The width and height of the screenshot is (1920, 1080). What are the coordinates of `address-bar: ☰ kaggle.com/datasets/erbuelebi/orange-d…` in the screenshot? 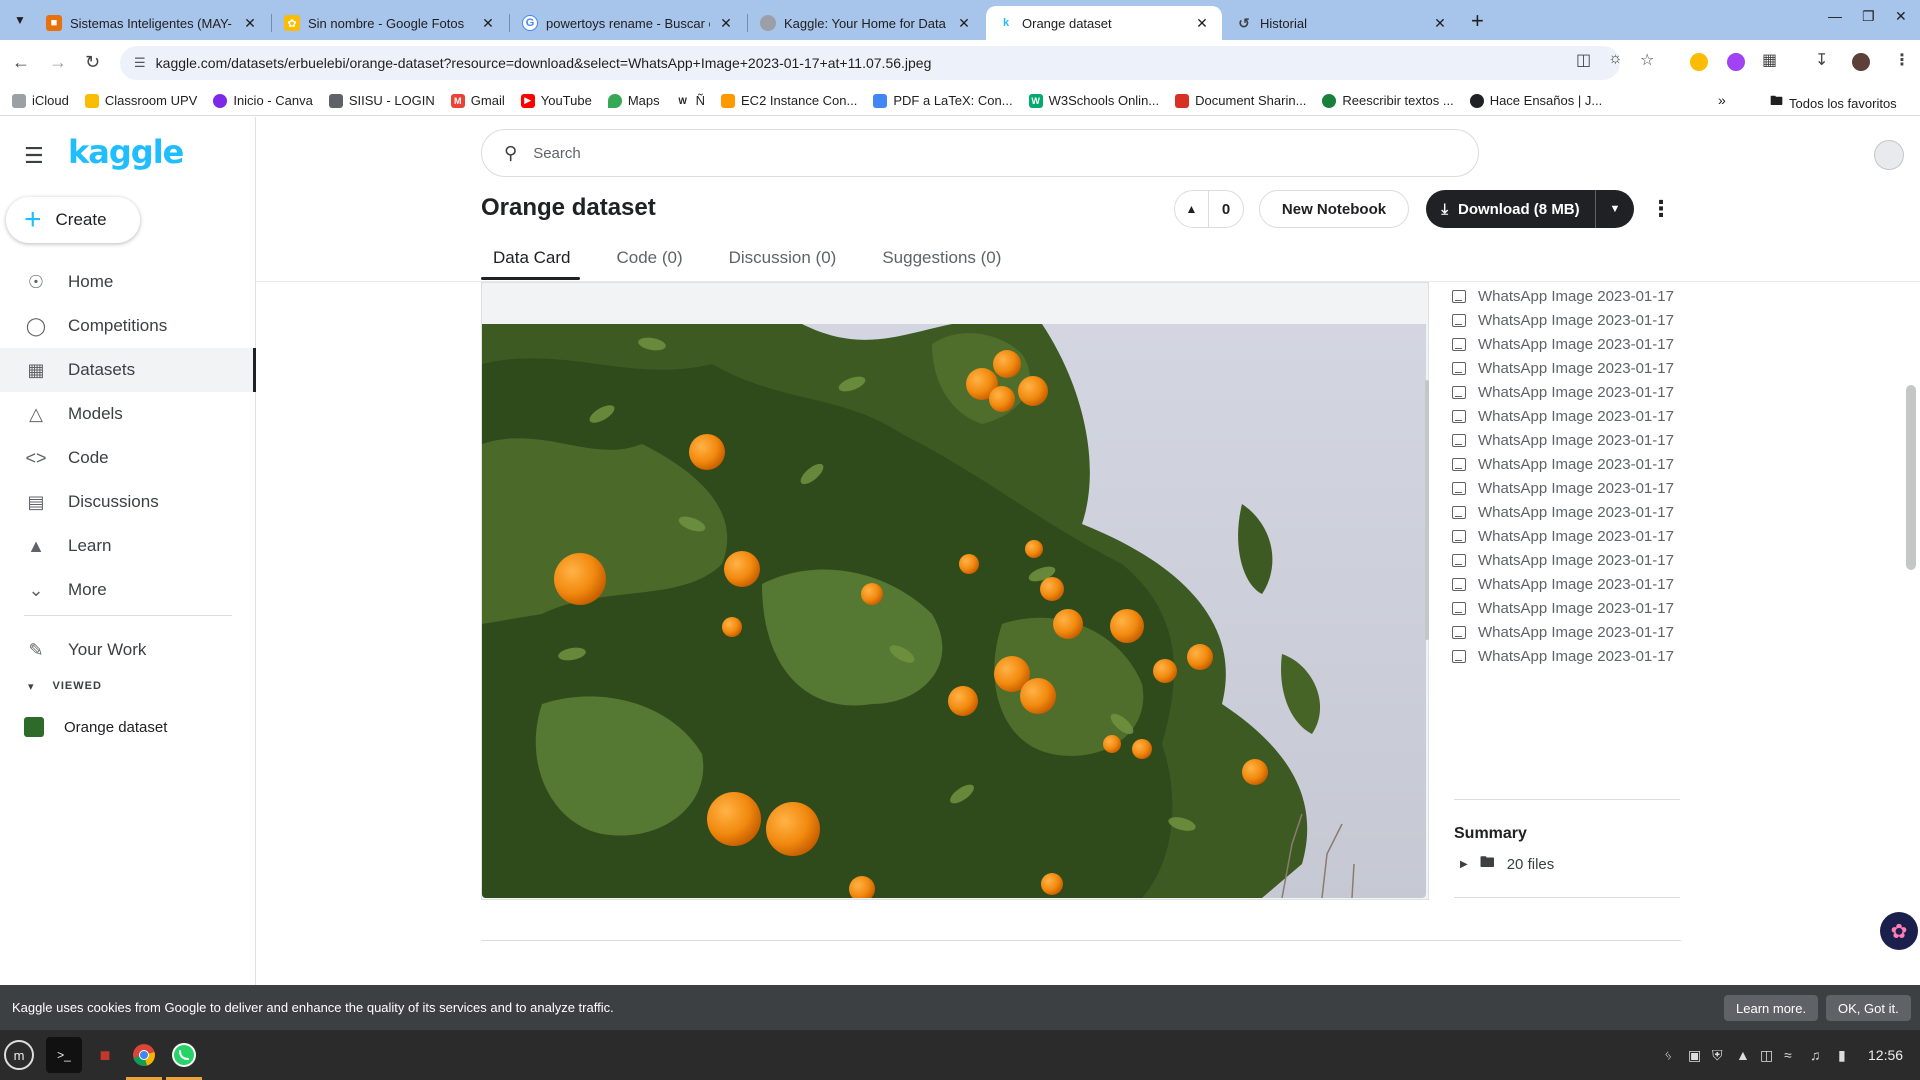 It's located at (870, 63).